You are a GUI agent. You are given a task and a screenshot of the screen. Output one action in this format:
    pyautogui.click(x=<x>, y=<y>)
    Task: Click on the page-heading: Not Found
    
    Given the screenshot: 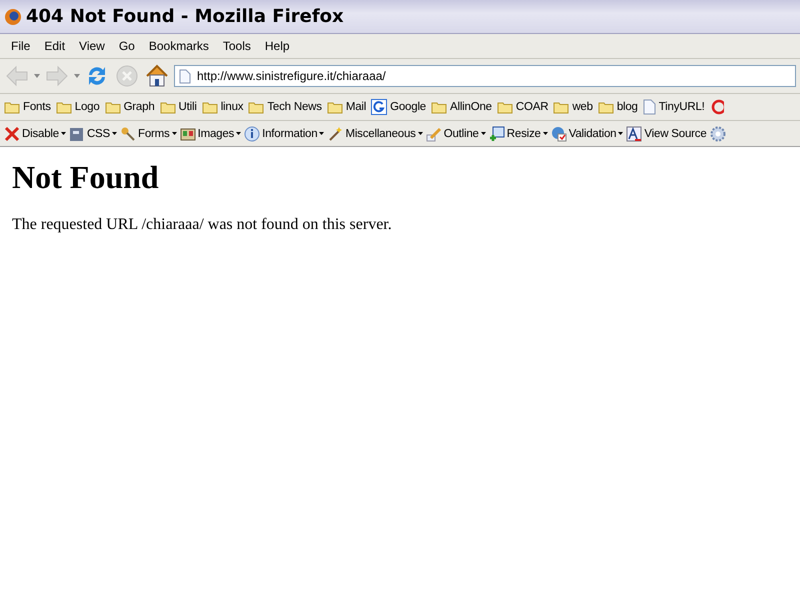 What is the action you would take?
    pyautogui.click(x=86, y=177)
    